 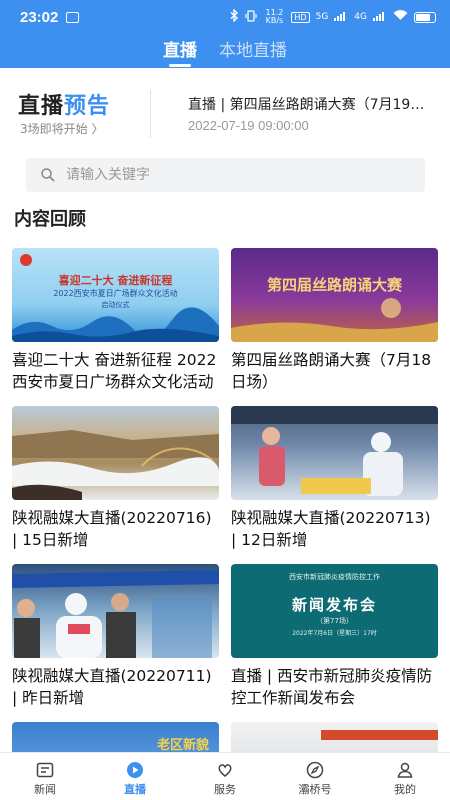 What do you see at coordinates (332, 687) in the screenshot?
I see `card-title: 直播 | 西安市新冠肺炎疫情防控工作新闻发布会` at bounding box center [332, 687].